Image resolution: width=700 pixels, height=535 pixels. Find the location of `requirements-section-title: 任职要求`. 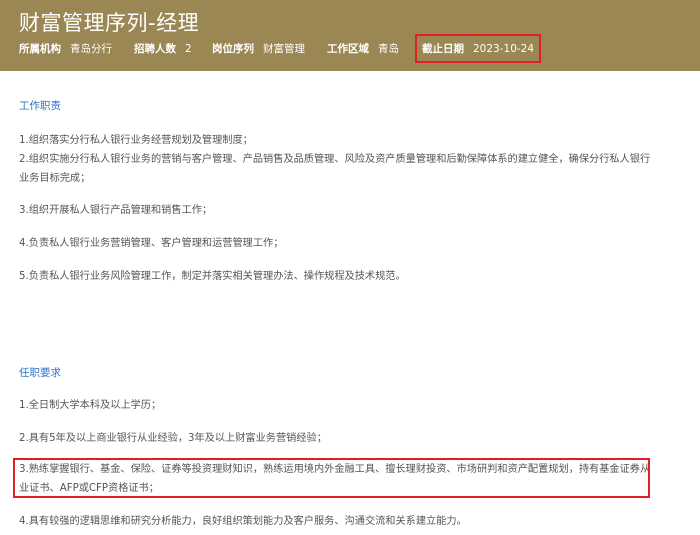

requirements-section-title: 任职要求 is located at coordinates (40, 373).